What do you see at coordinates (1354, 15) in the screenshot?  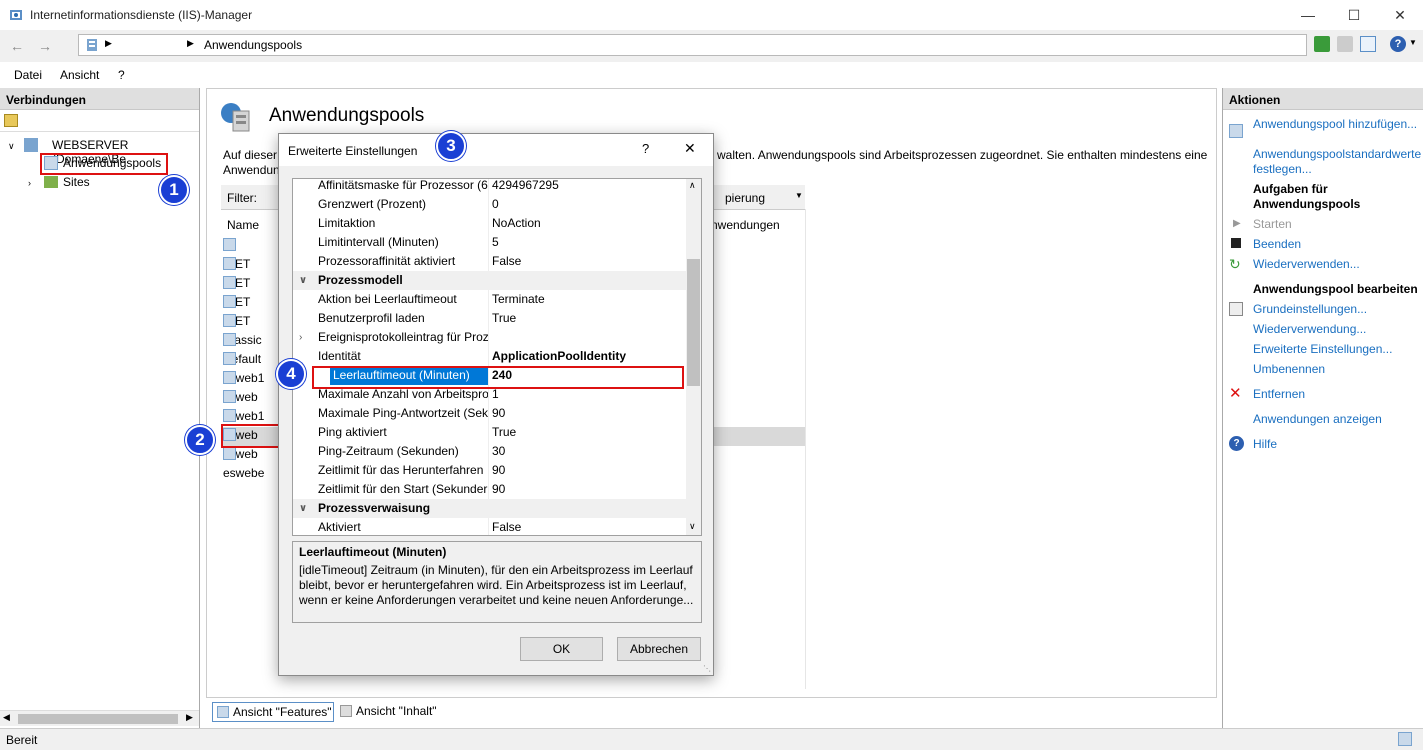 I see `maximize-button: ☐` at bounding box center [1354, 15].